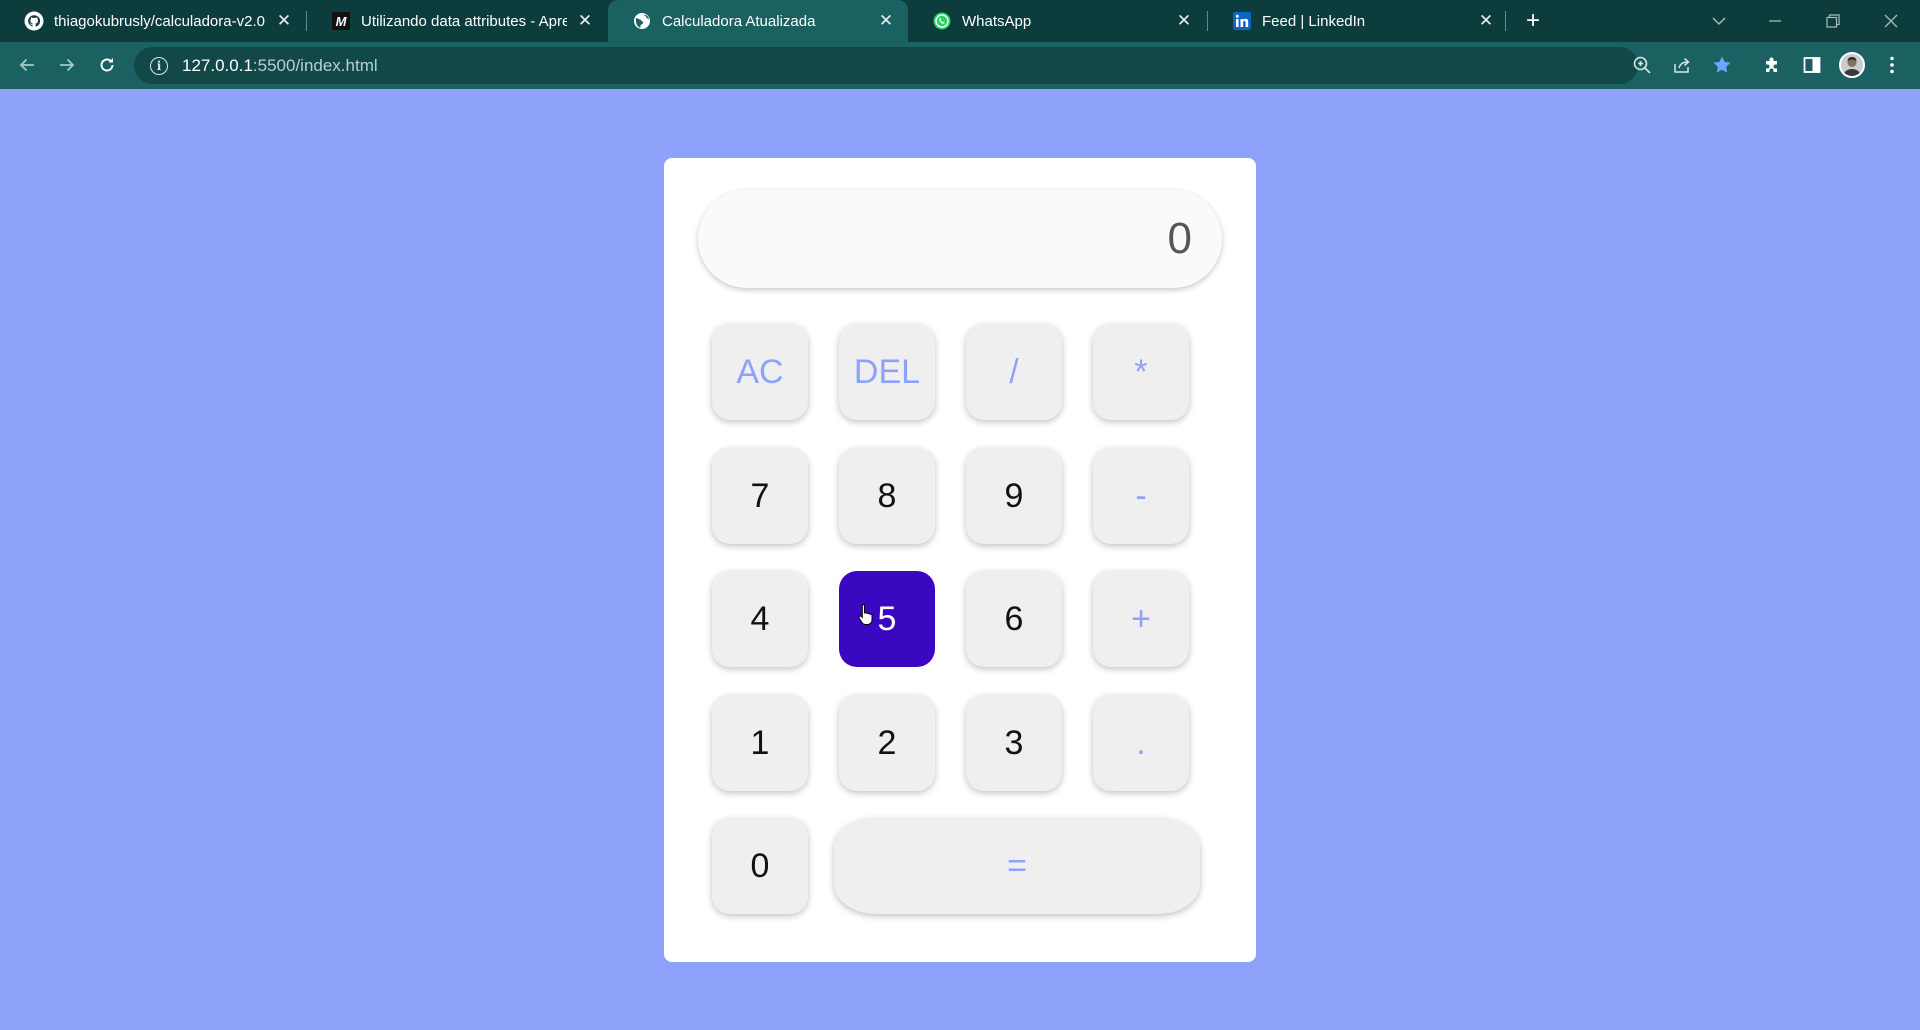  Describe the element at coordinates (1722, 65) in the screenshot. I see `bookmark-star-icon` at that location.